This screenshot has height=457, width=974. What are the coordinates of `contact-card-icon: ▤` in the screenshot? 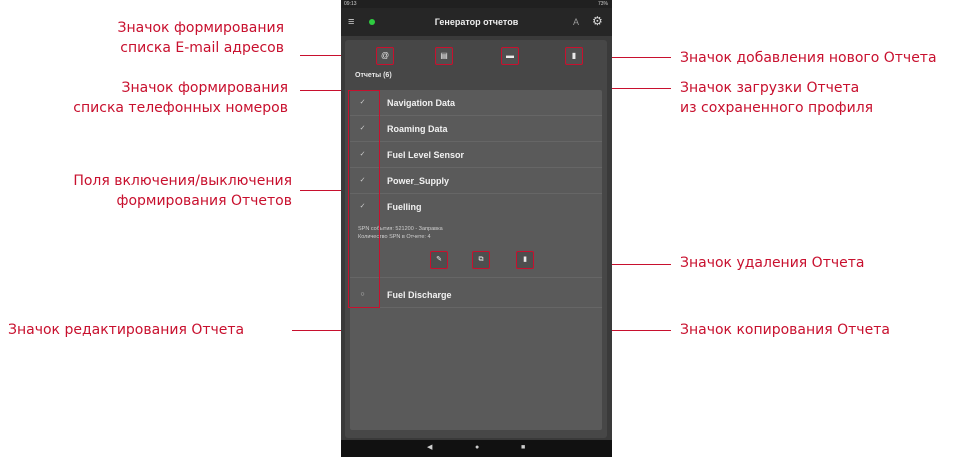 It's located at (444, 56).